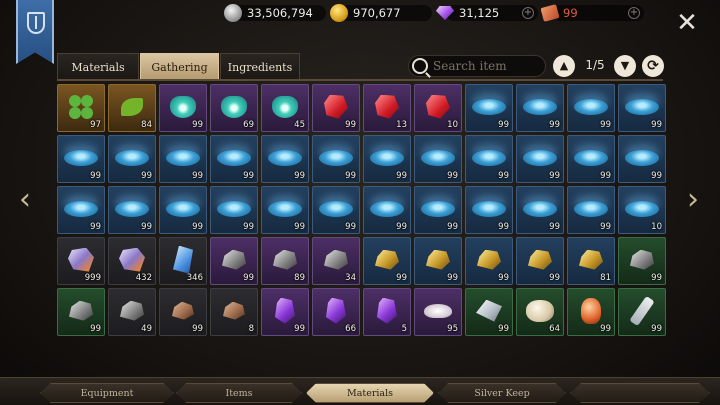  I want to click on inventory-slot: 81, so click(591, 261).